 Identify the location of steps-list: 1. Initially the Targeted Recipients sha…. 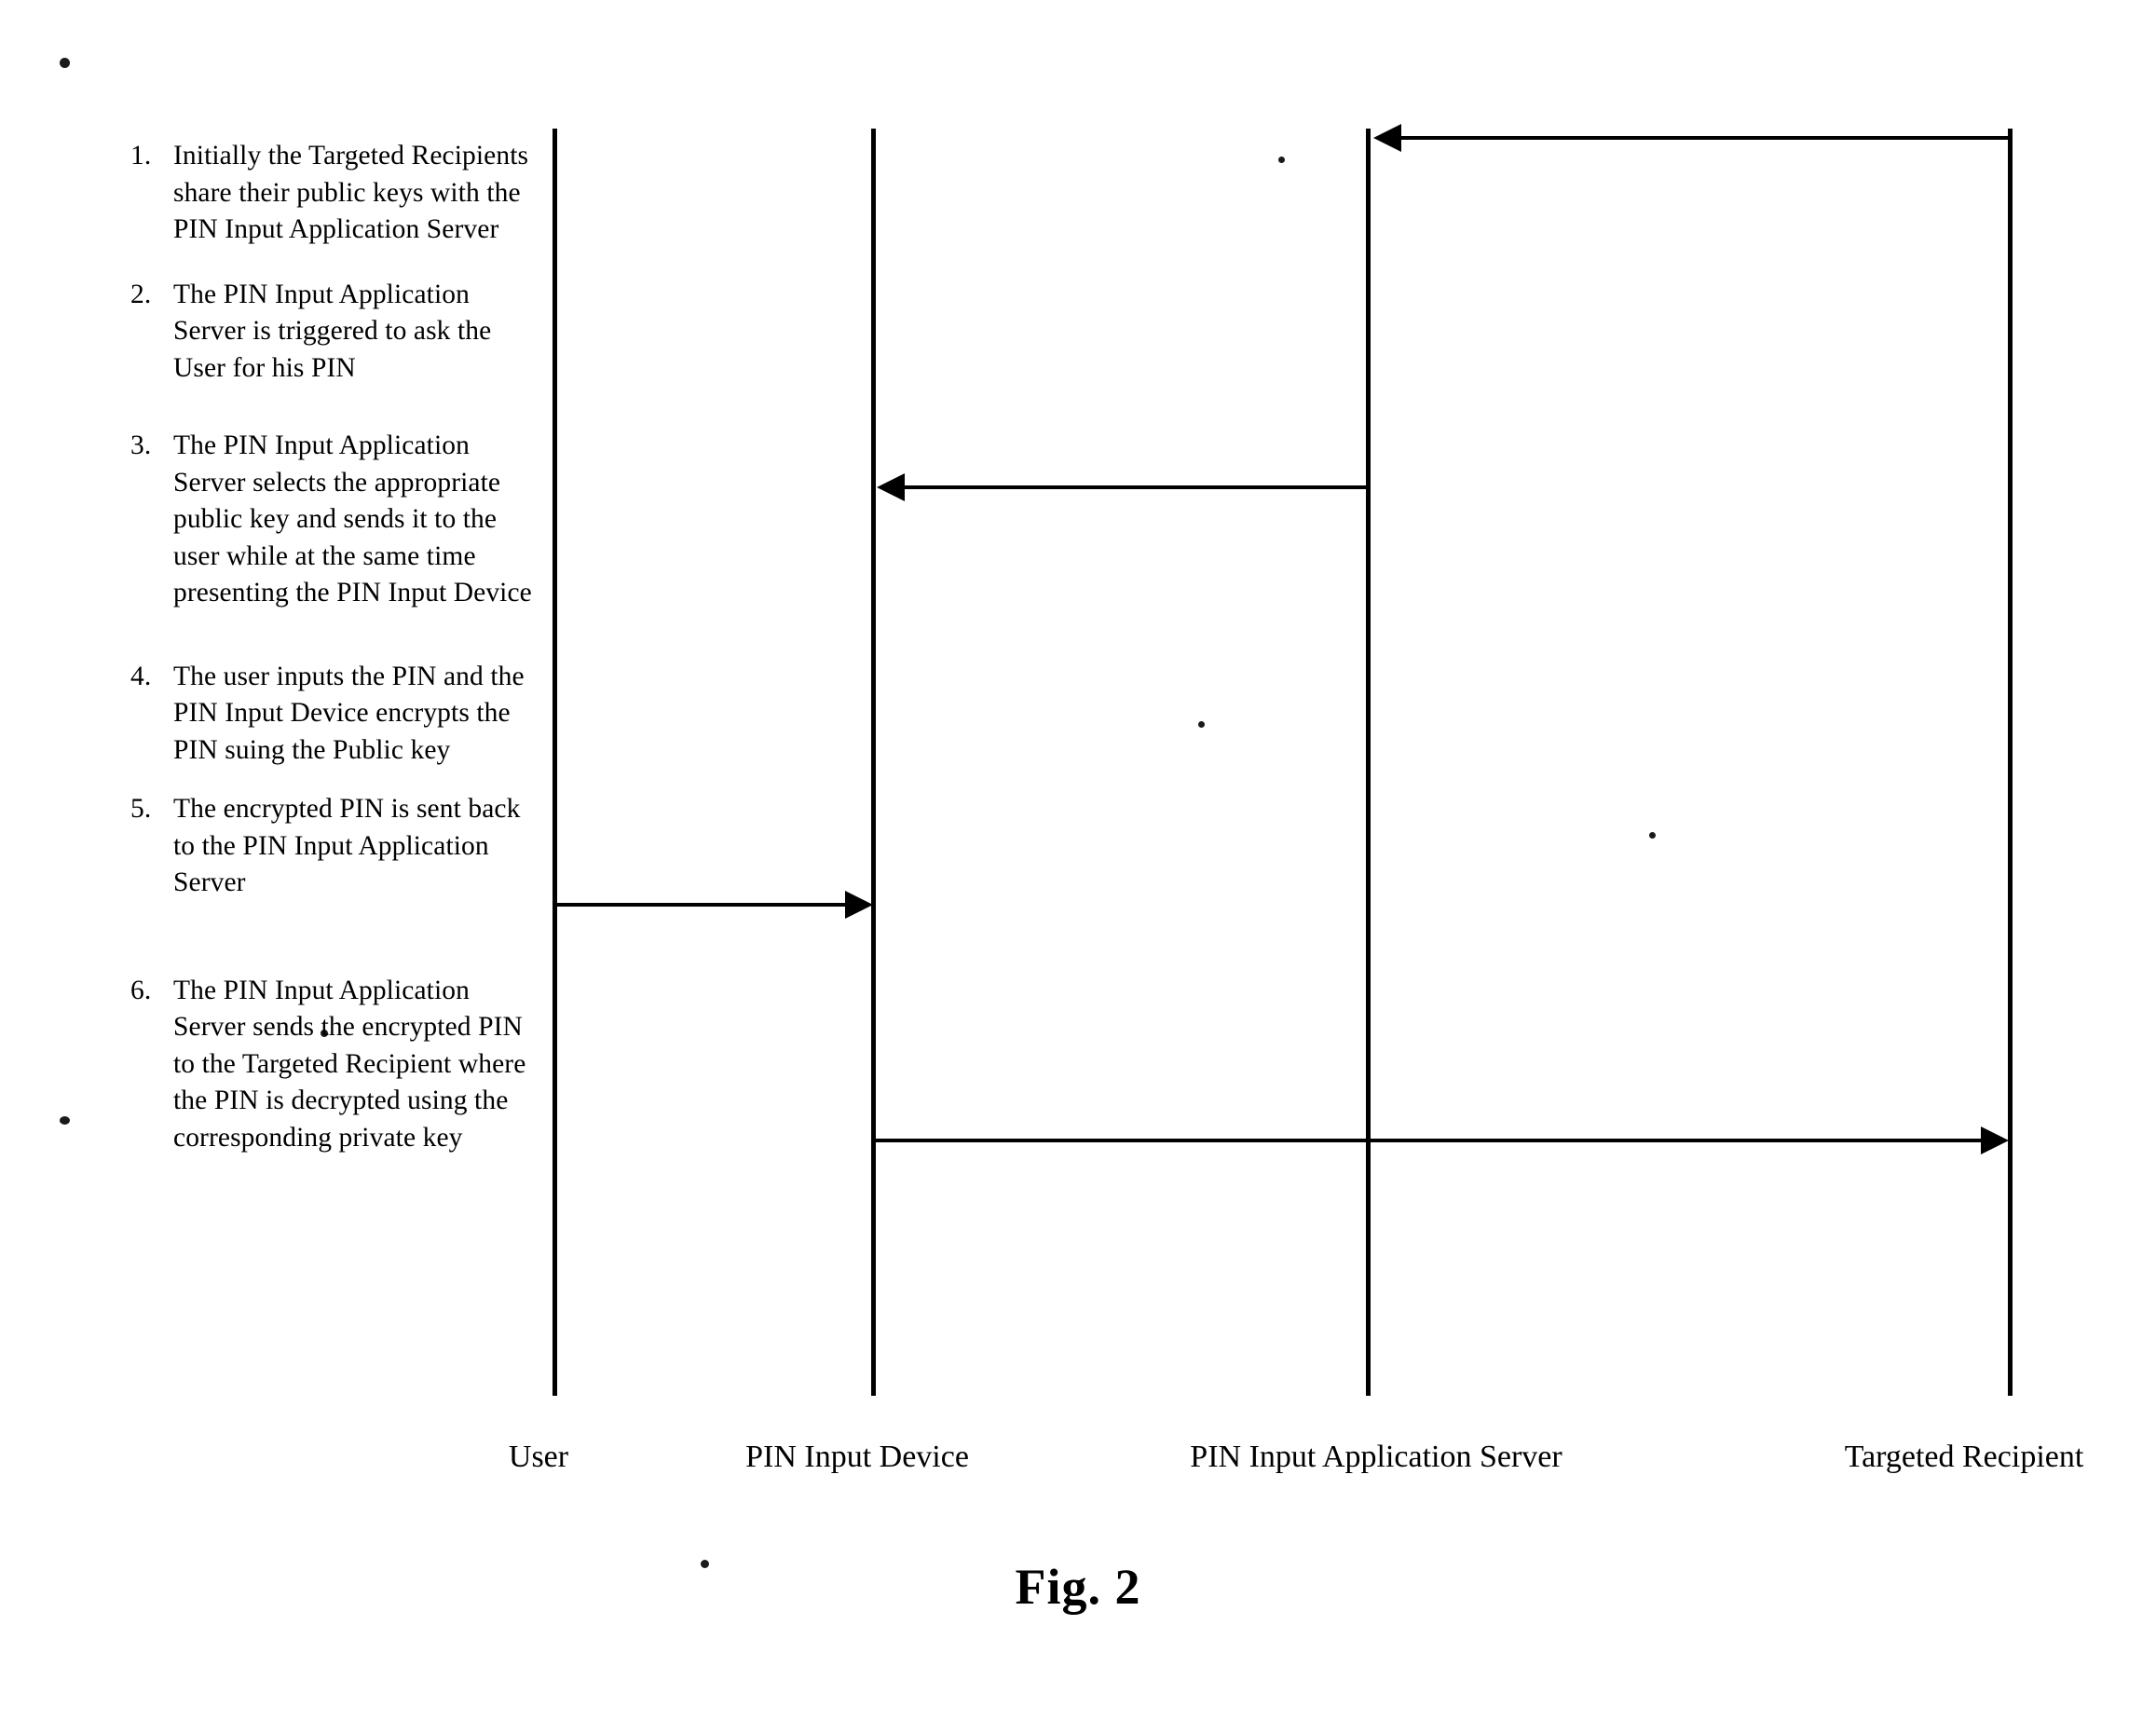
(335, 647).